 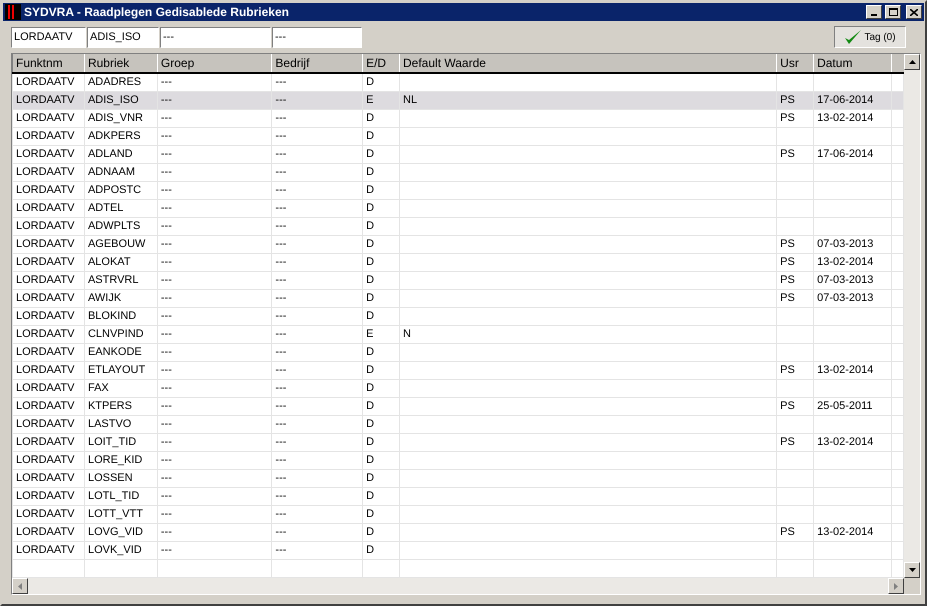 What do you see at coordinates (458, 82) in the screenshot?
I see `table-row: LORDAATV ADADRES --- --- D` at bounding box center [458, 82].